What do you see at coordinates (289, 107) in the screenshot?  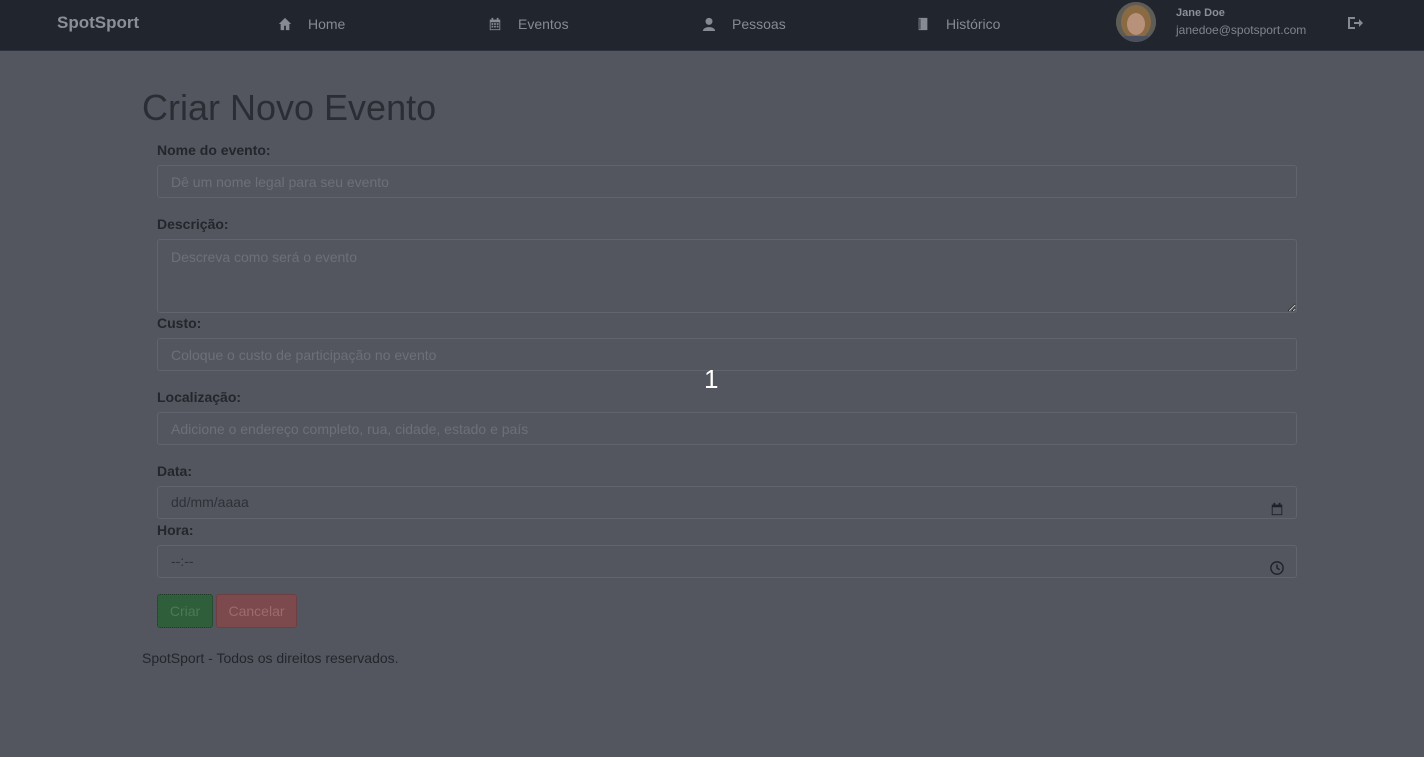 I see `page-title: Criar Novo Evento` at bounding box center [289, 107].